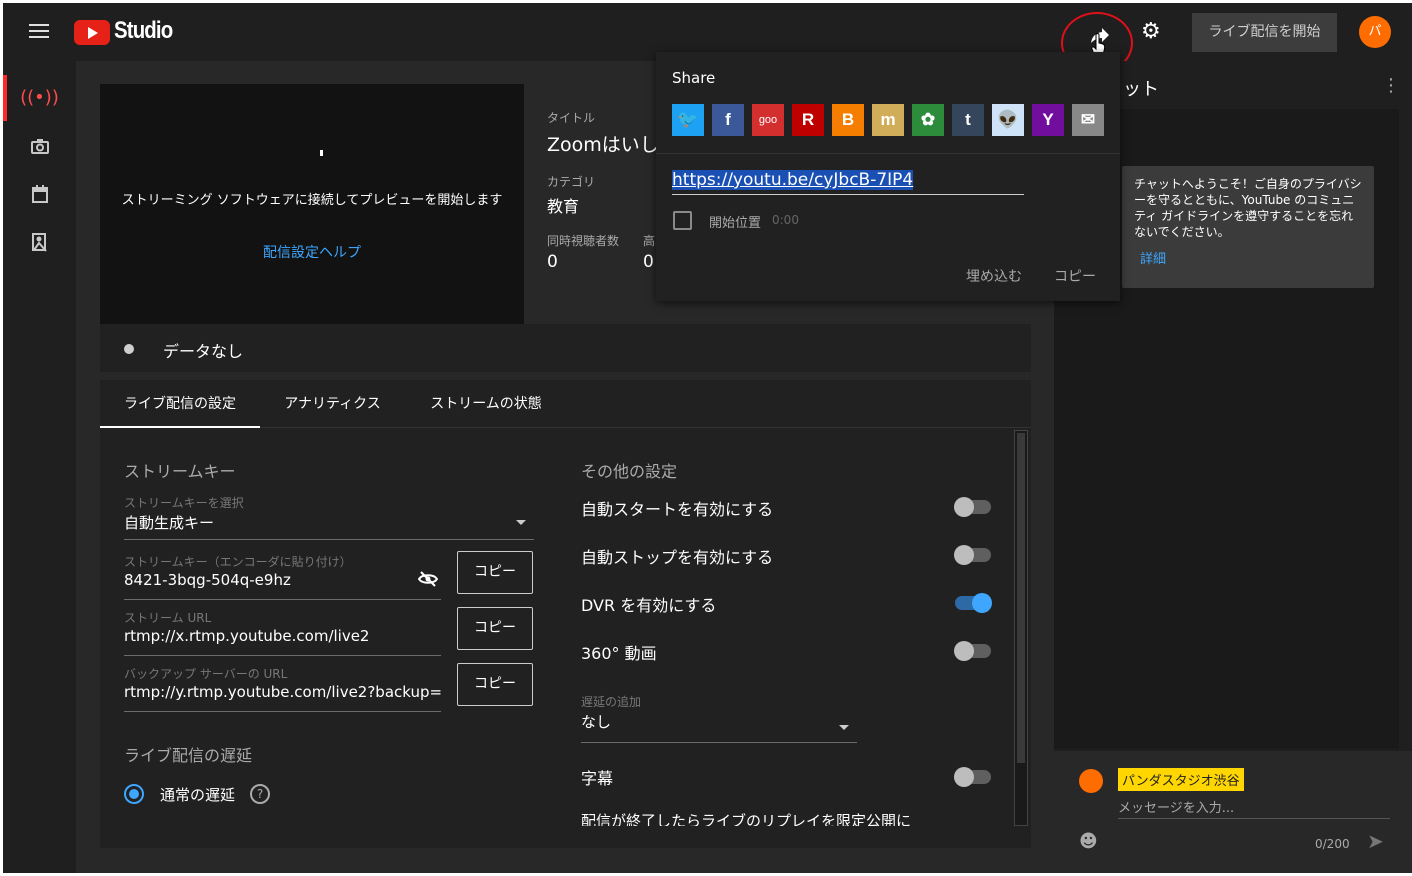 The image size is (1412, 876). What do you see at coordinates (994, 276) in the screenshot?
I see `embed-button: 埋め込む` at bounding box center [994, 276].